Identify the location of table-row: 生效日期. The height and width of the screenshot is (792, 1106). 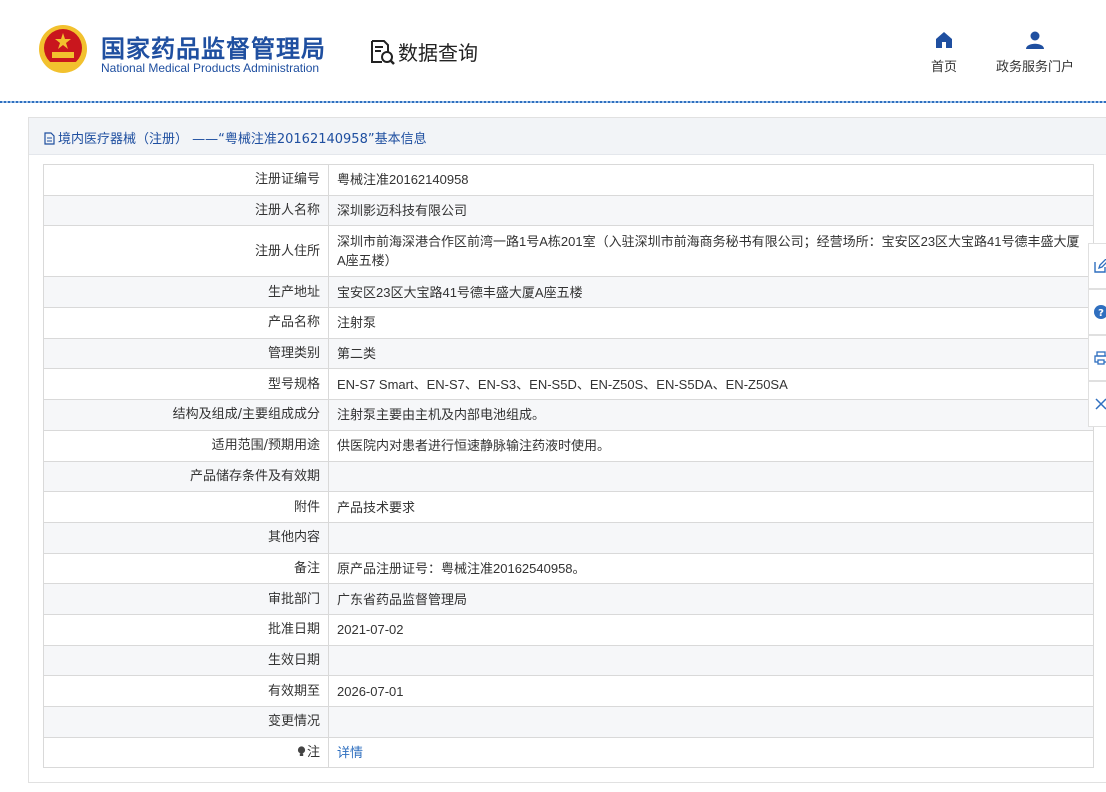
(568, 660).